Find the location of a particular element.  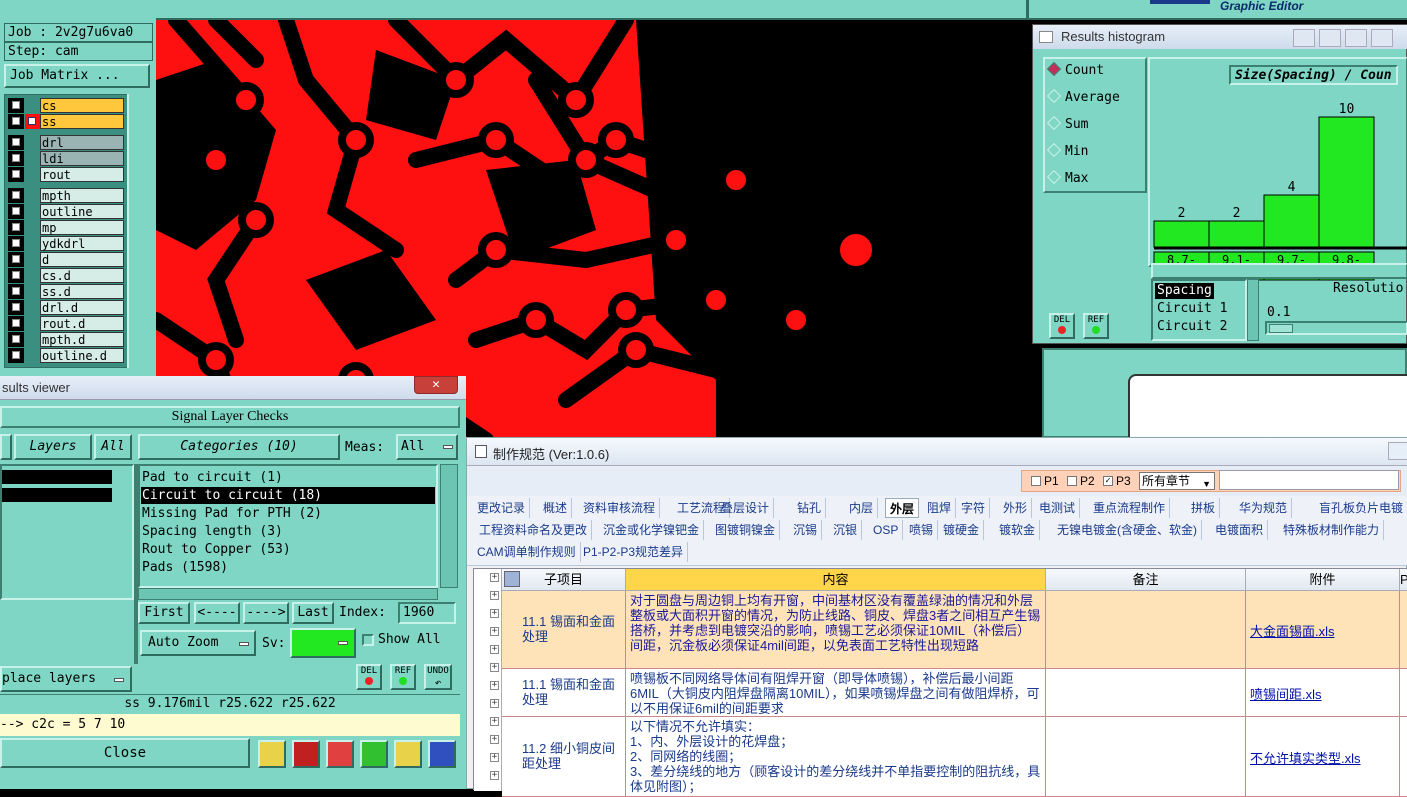

row-attachment: 不允许填实类型.xls is located at coordinates (1323, 757).